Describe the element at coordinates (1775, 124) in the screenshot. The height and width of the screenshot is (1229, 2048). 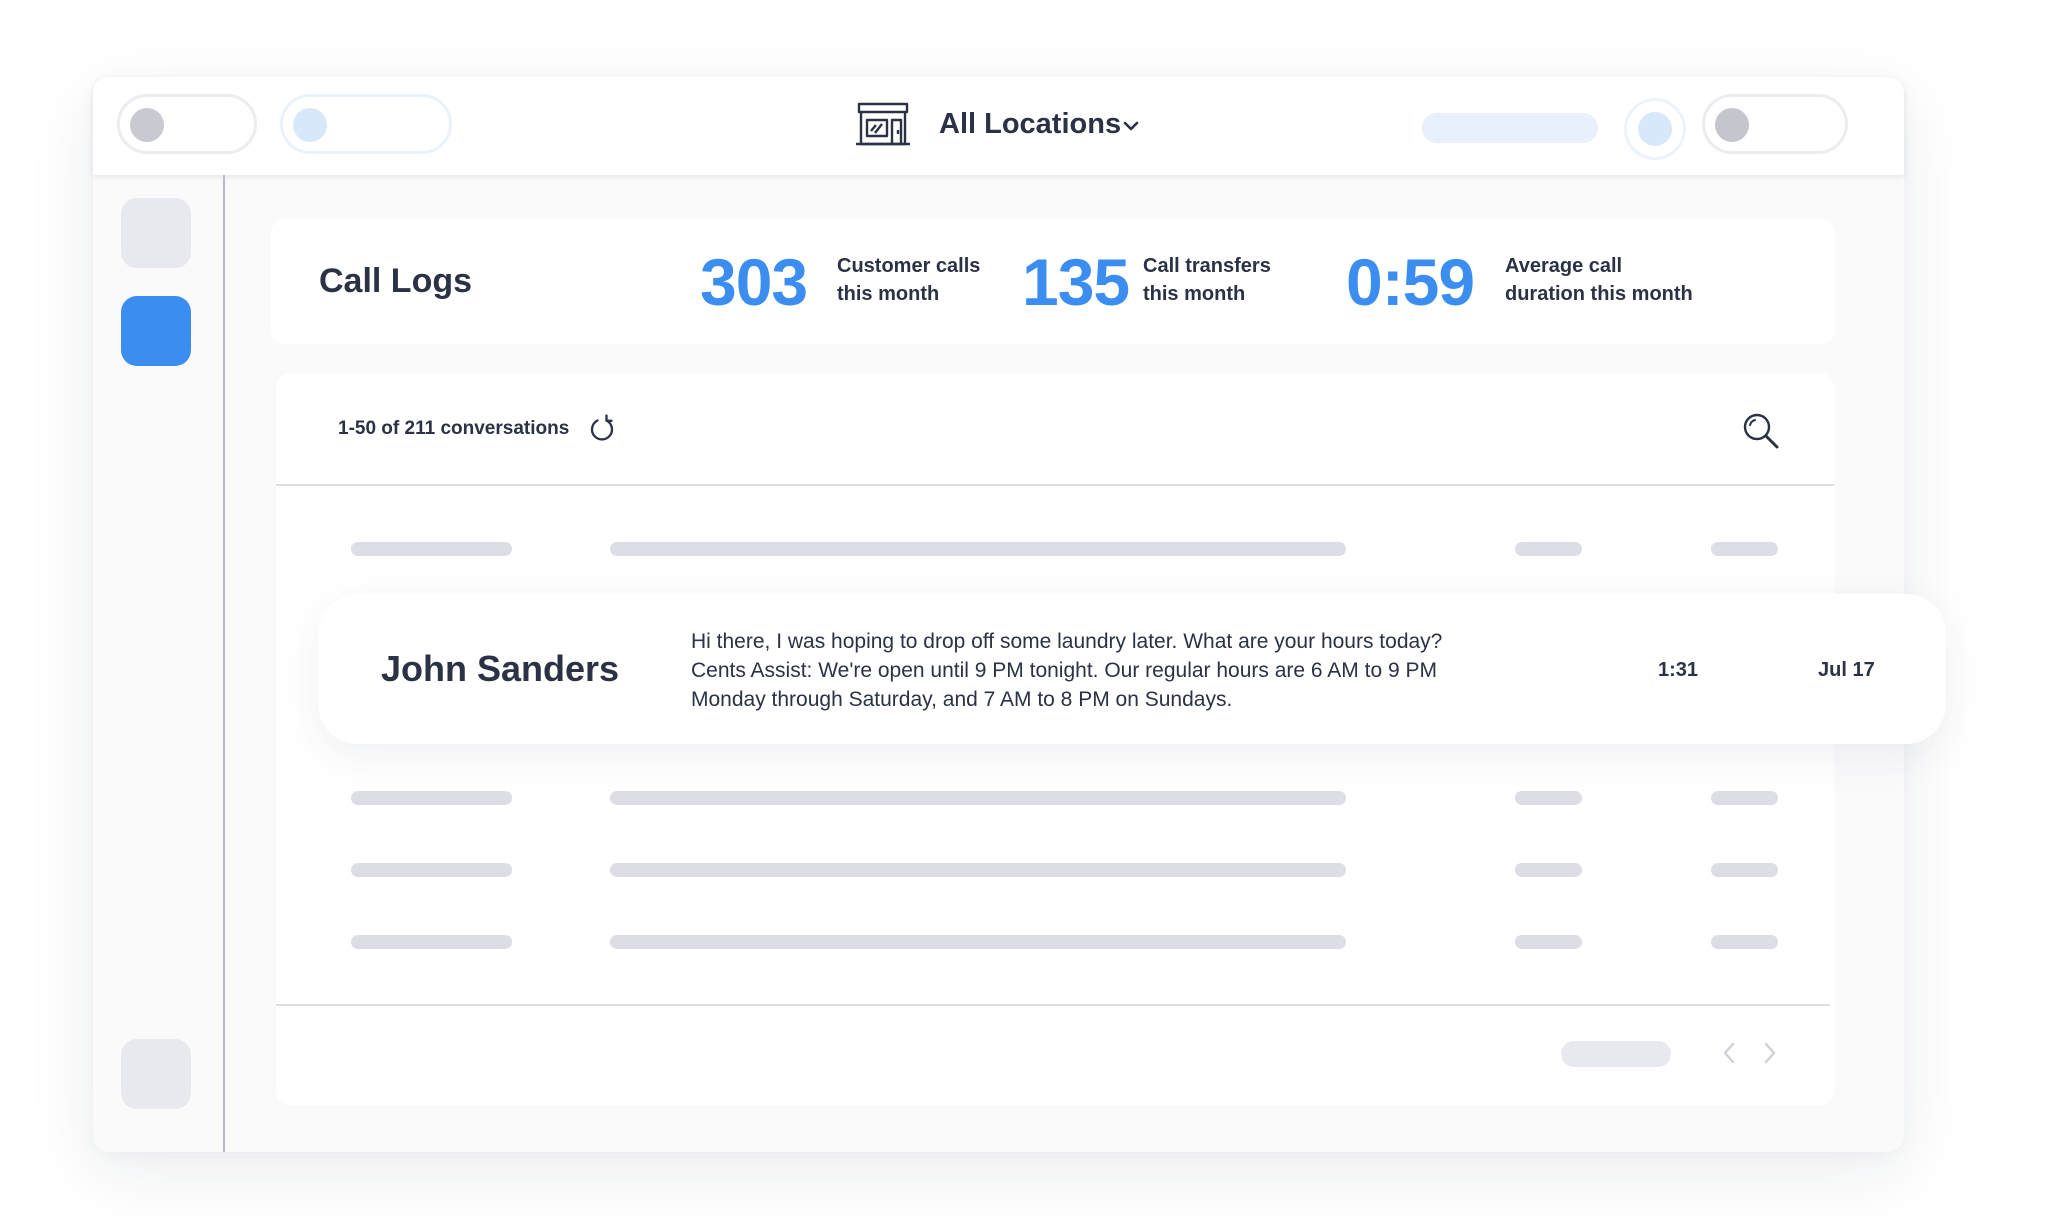
I see `toggle-pill-right` at that location.